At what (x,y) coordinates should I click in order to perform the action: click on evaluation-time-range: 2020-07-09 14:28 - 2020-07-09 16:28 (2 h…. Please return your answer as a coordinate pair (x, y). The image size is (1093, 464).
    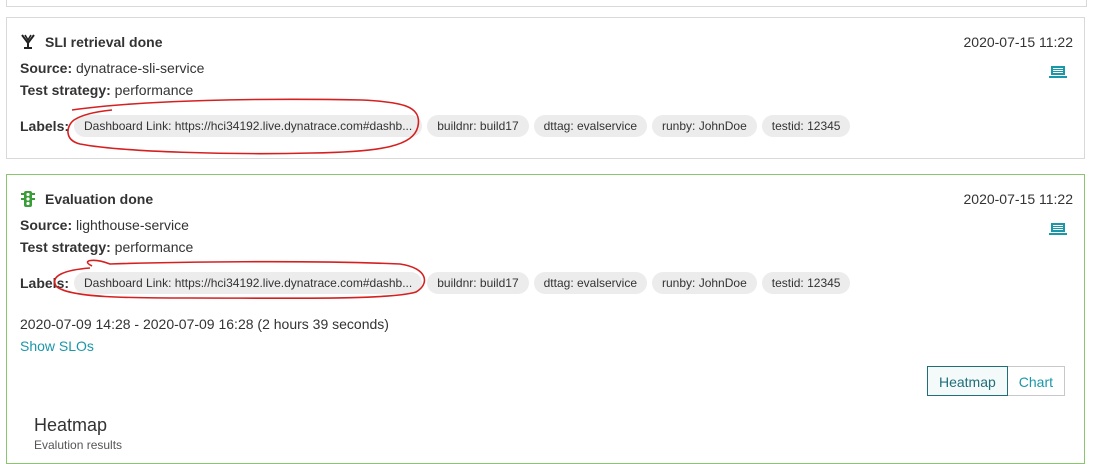
    Looking at the image, I should click on (204, 324).